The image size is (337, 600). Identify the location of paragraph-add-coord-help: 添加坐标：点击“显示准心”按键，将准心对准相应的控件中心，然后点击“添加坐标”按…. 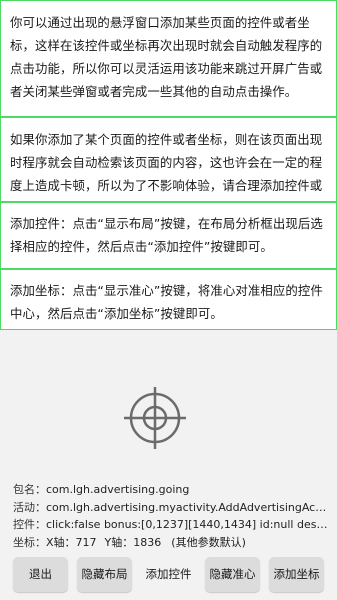
(166, 302).